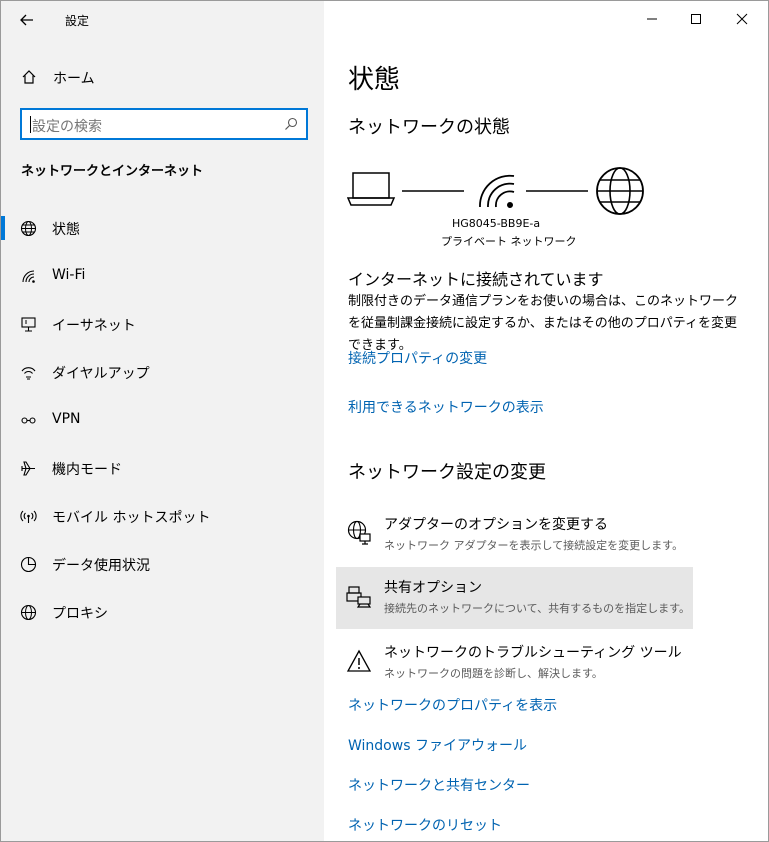 This screenshot has width=769, height=842. What do you see at coordinates (371, 189) in the screenshot?
I see `laptop-icon` at bounding box center [371, 189].